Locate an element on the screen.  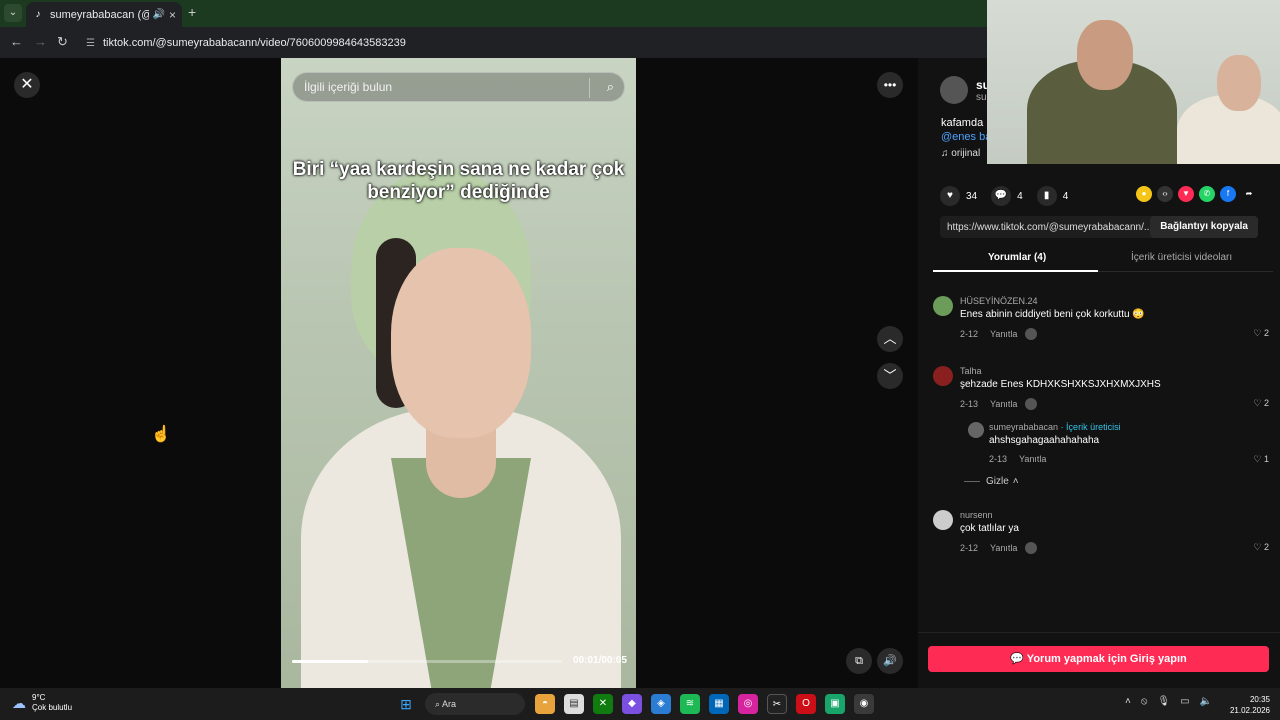
video-progress-fill is located at coordinates (330, 661).